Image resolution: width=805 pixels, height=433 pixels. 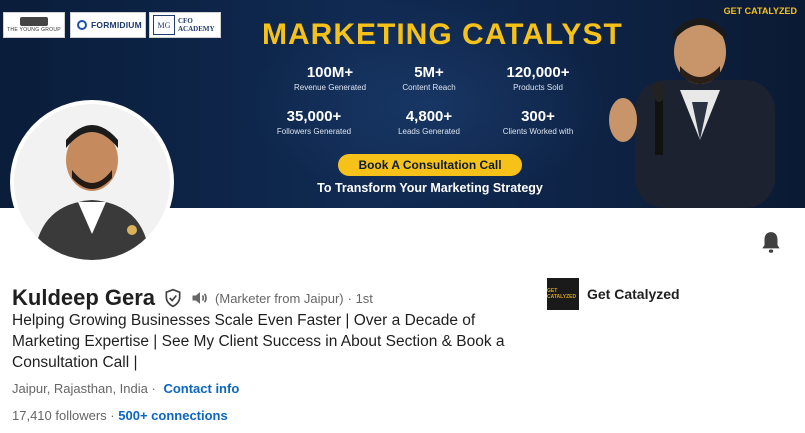 I want to click on company-logo: GET CATALYZED, so click(x=563, y=294).